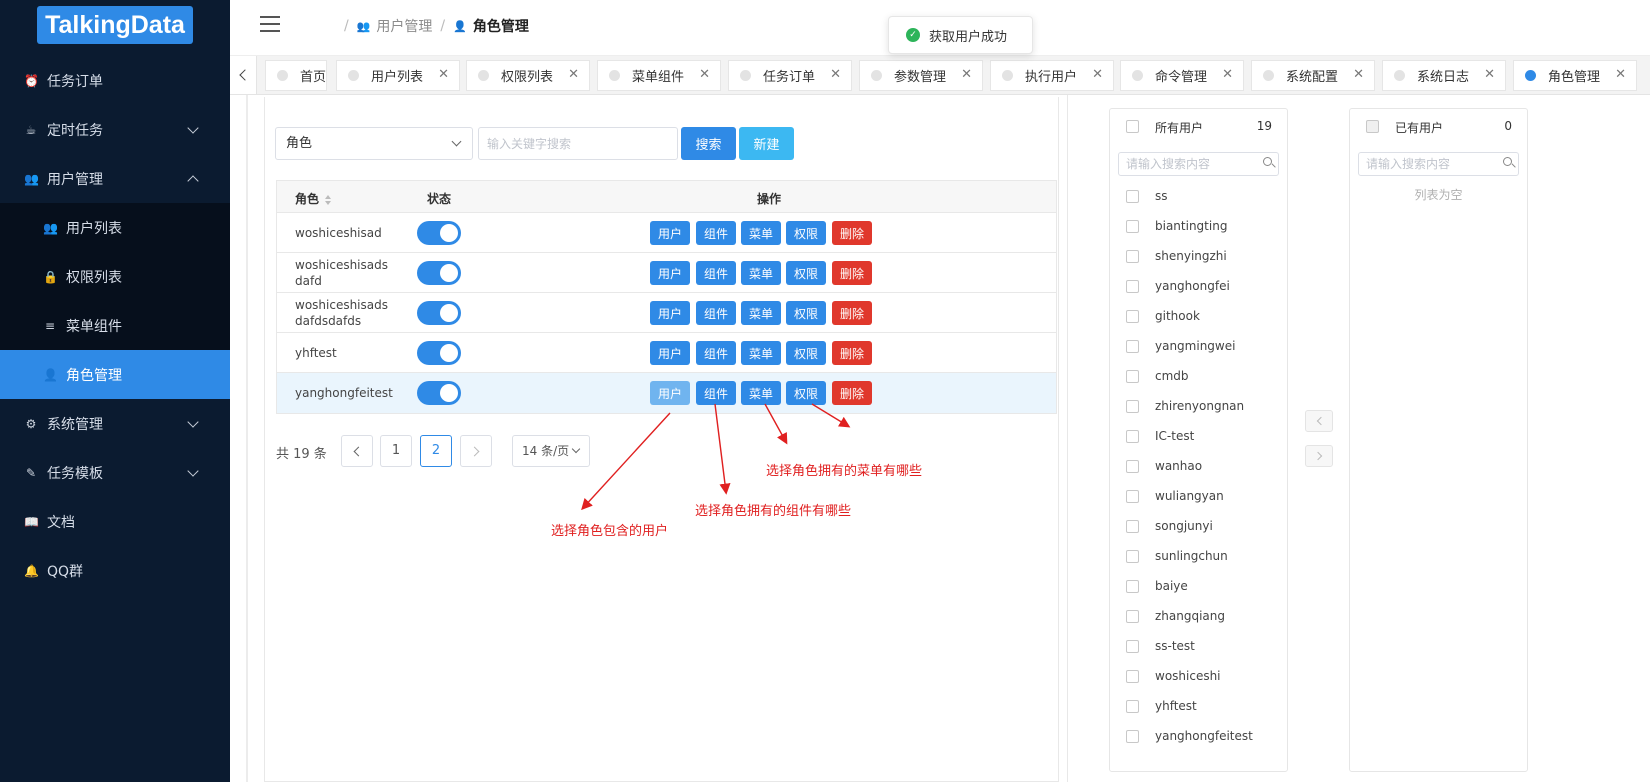  I want to click on breadcrumb-parent: 用户管理, so click(404, 26).